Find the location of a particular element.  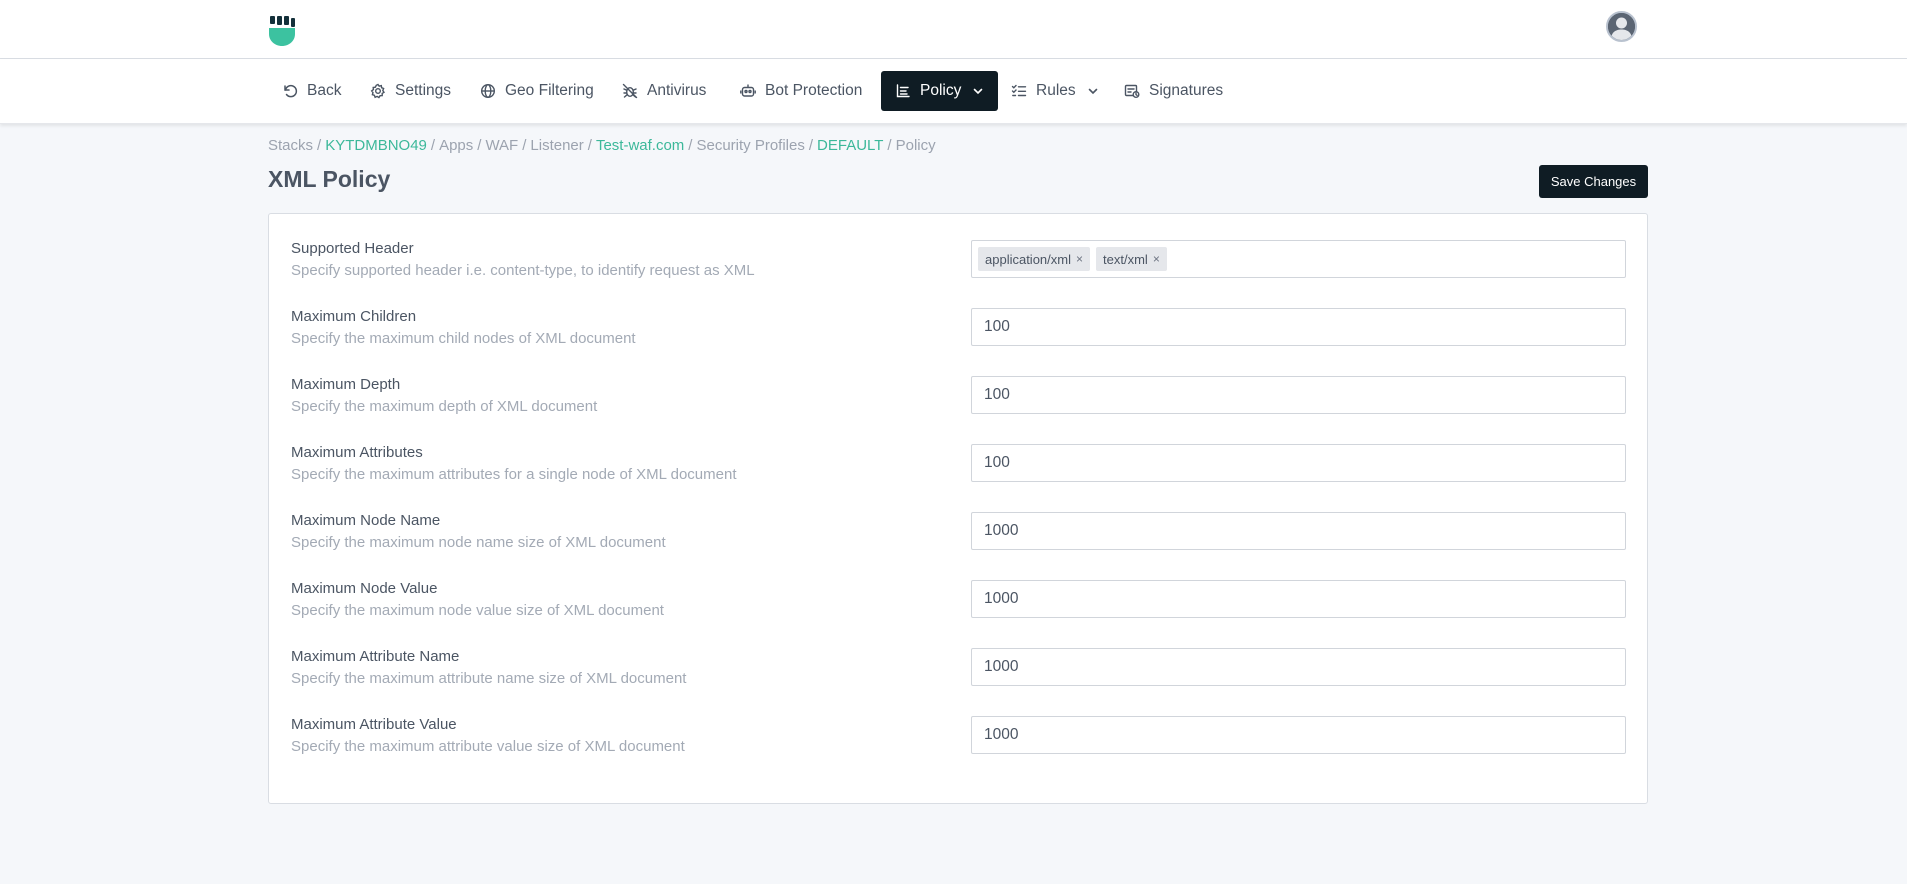

header-tag: text/xml × is located at coordinates (1131, 259).